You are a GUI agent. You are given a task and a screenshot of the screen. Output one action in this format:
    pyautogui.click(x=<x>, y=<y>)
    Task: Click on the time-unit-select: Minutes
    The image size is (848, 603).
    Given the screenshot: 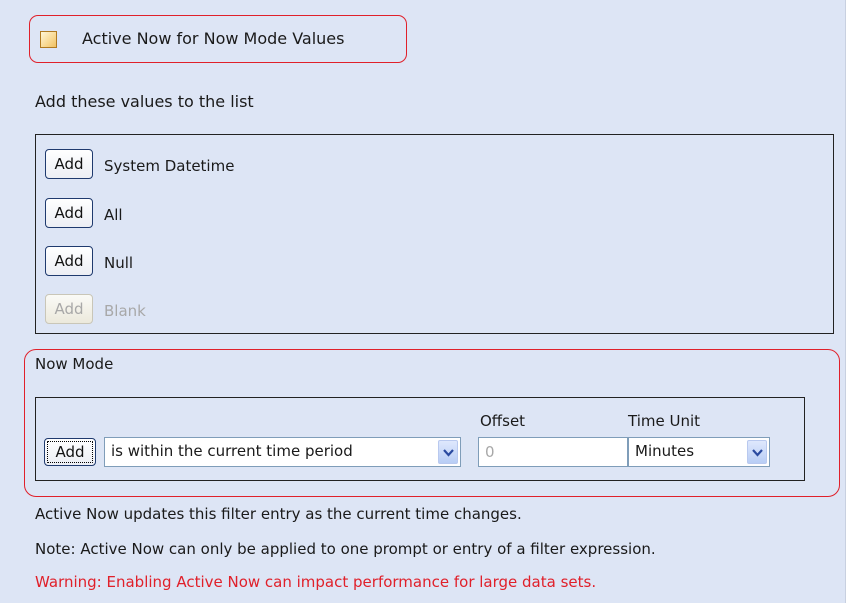 What is the action you would take?
    pyautogui.click(x=699, y=452)
    